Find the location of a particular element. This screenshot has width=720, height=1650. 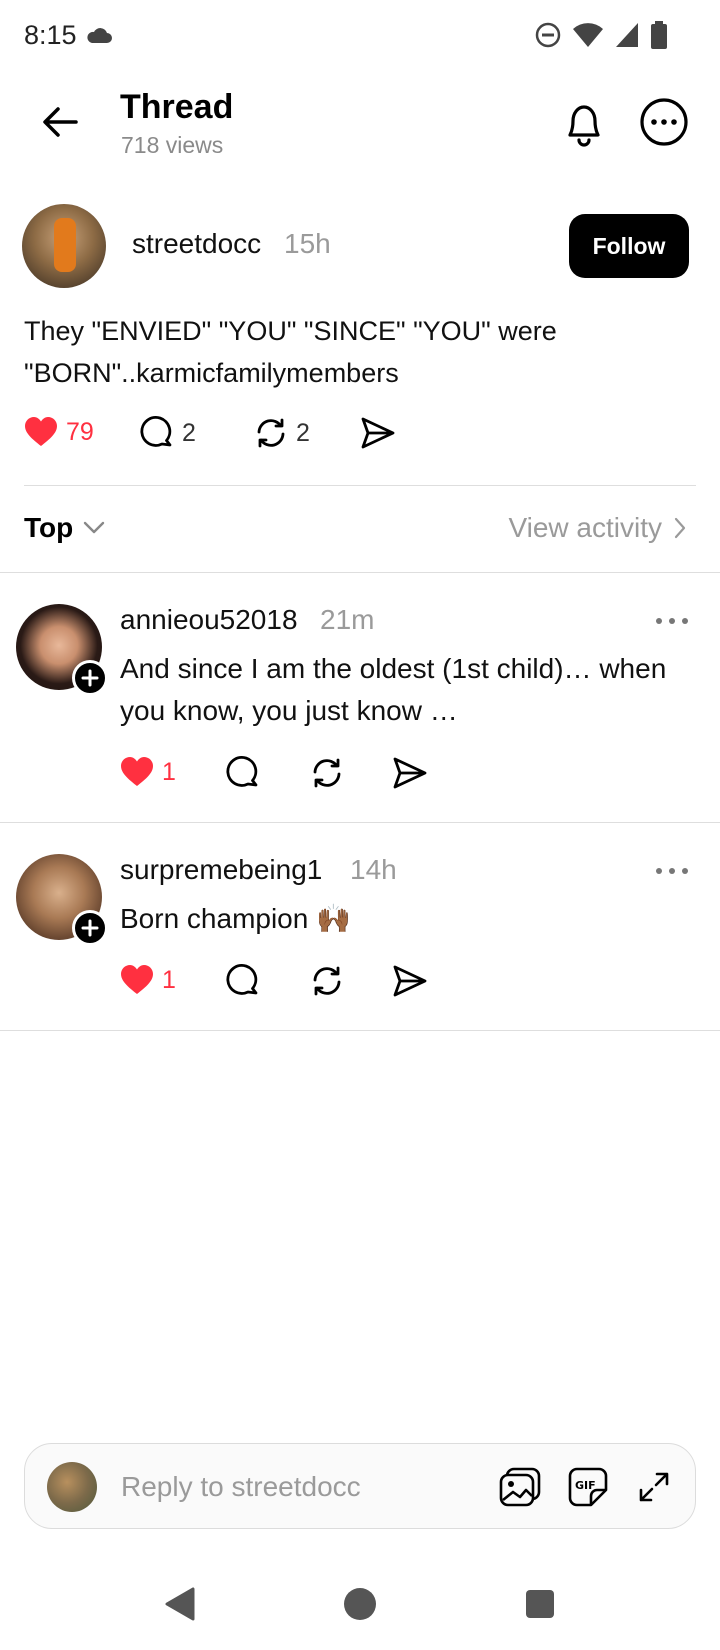

view-activity-label: View activity is located at coordinates (585, 527).